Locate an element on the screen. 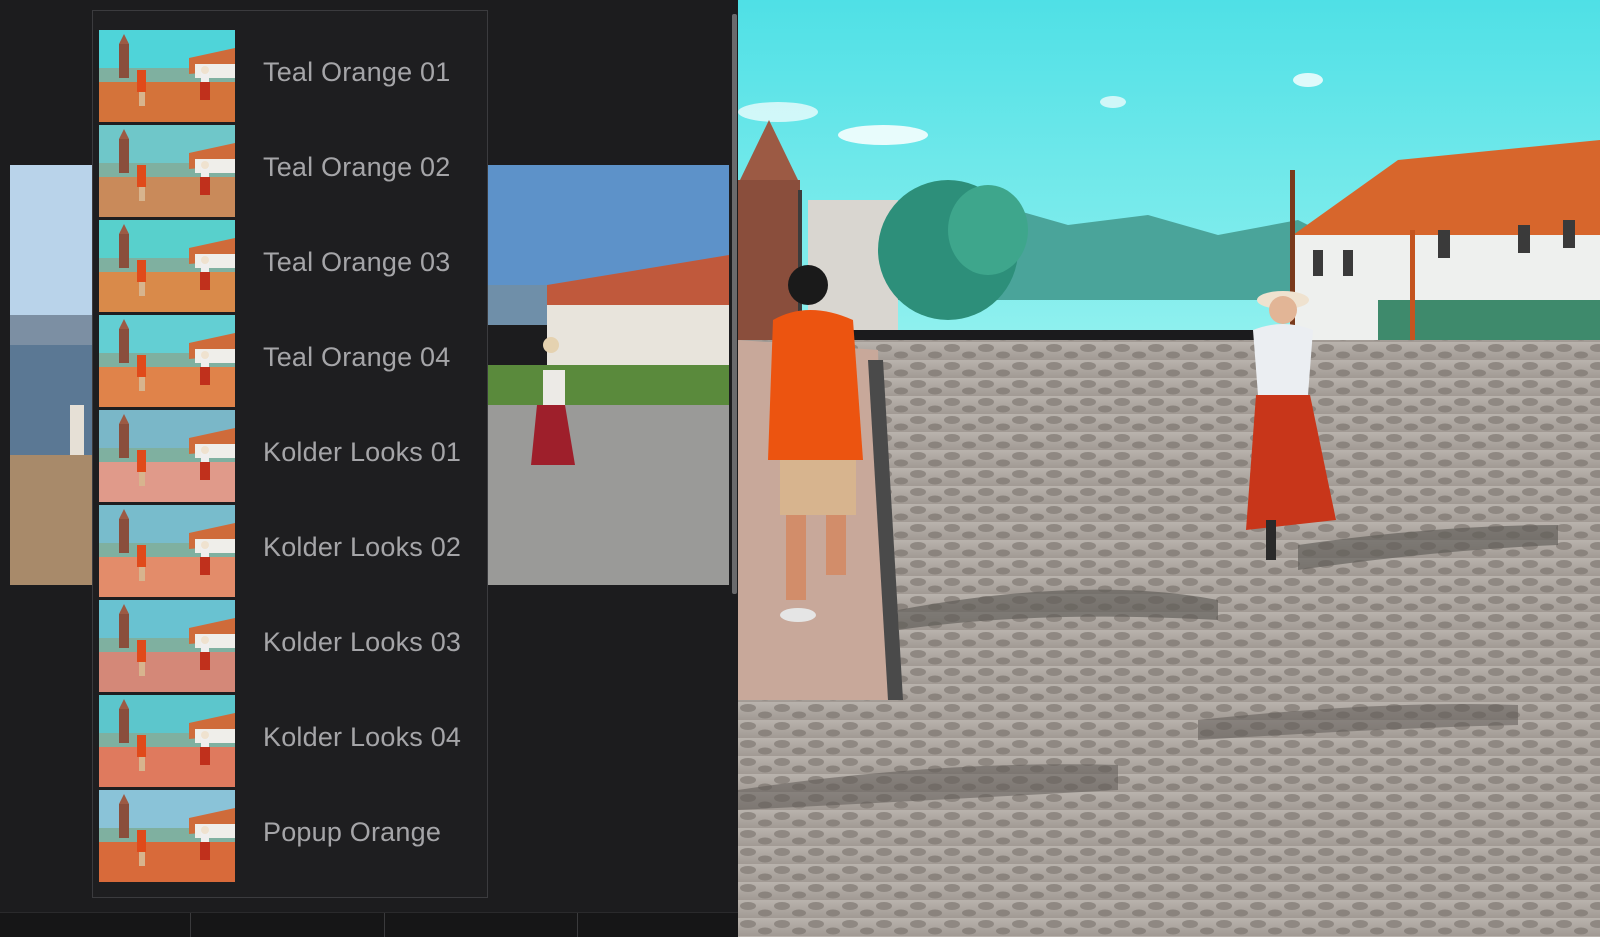 This screenshot has height=937, width=1600. preset-item: Teal Orange 02 is located at coordinates (289, 170).